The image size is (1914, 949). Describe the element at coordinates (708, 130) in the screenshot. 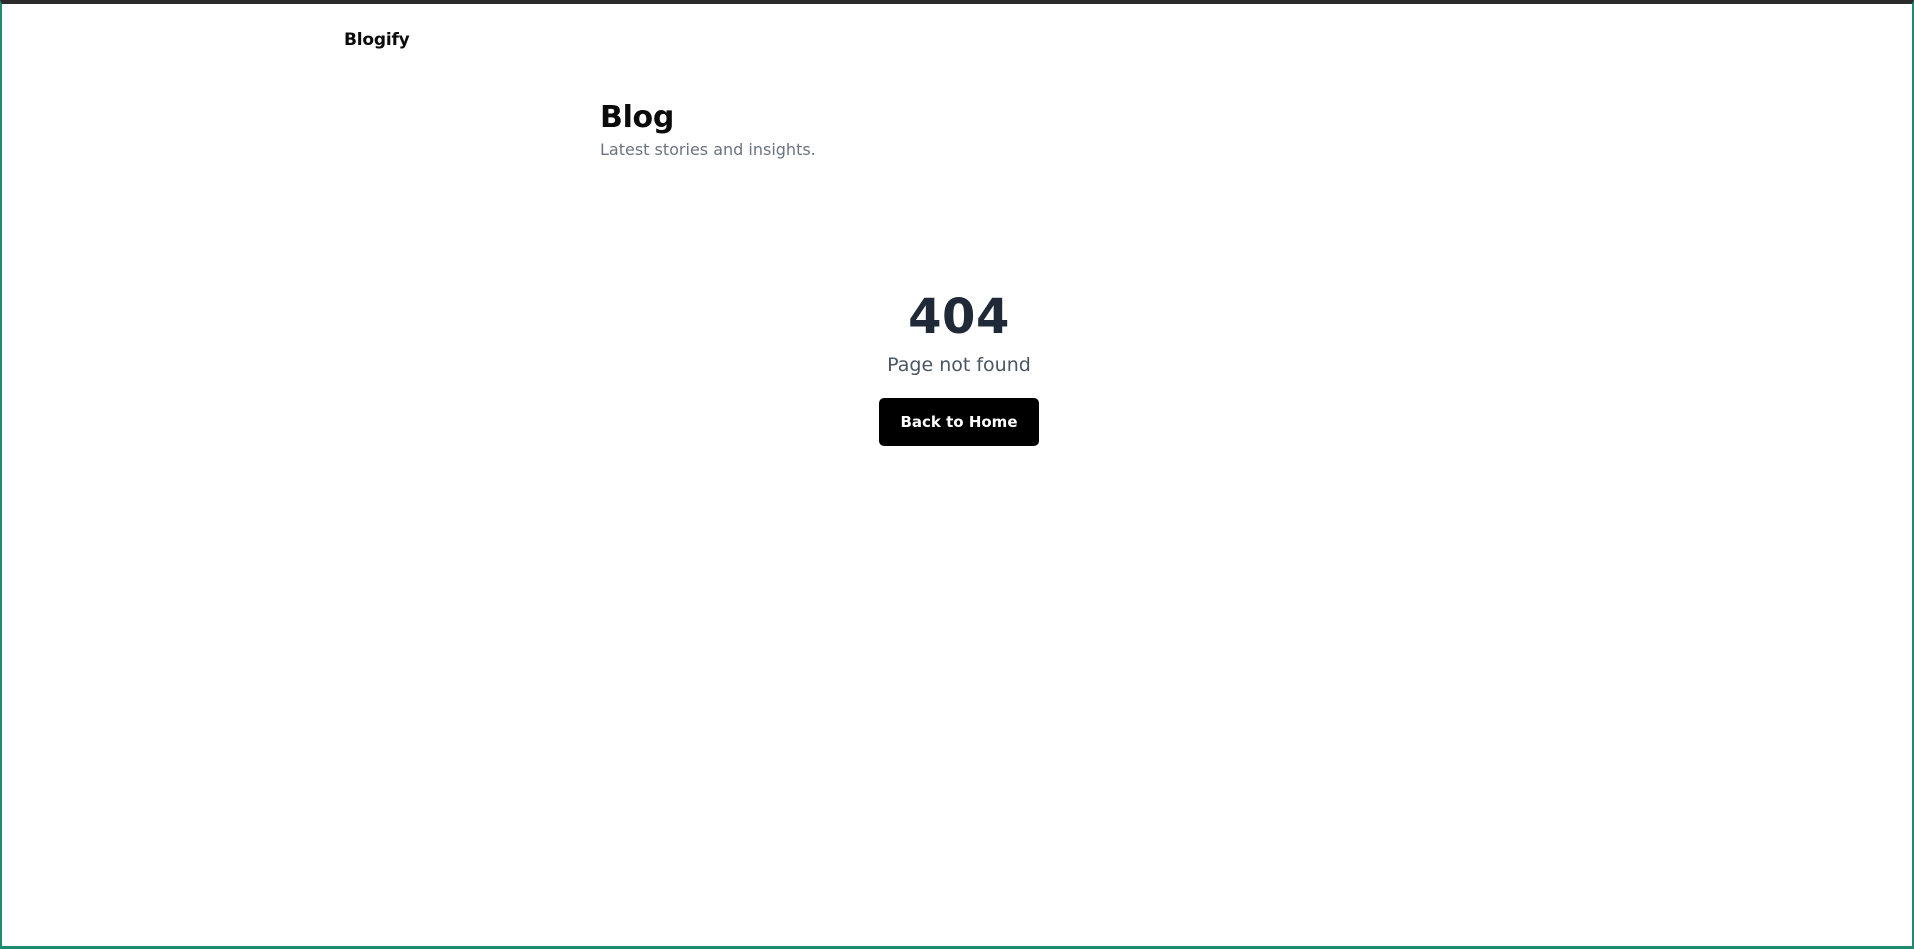

I see `page-header: Blog Latest stories and insights.` at that location.